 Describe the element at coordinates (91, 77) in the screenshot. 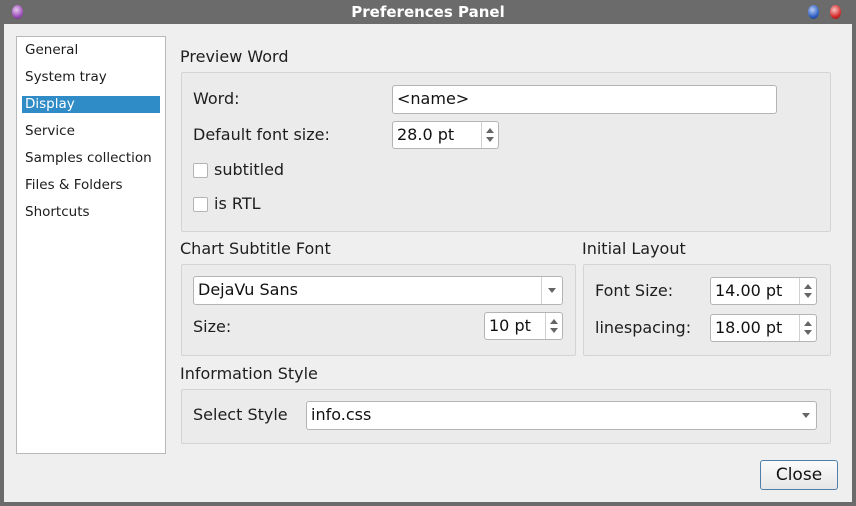

I see `sidebar-item-system-tray: System tray` at that location.